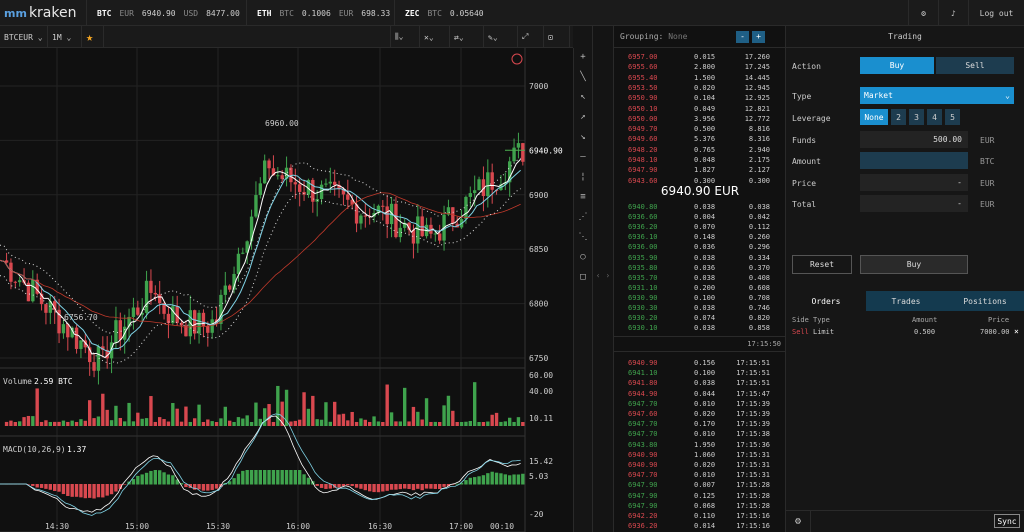 This screenshot has width=1024, height=532. What do you see at coordinates (603, 279) in the screenshot?
I see `panel-collapse: ‹ ›` at bounding box center [603, 279].